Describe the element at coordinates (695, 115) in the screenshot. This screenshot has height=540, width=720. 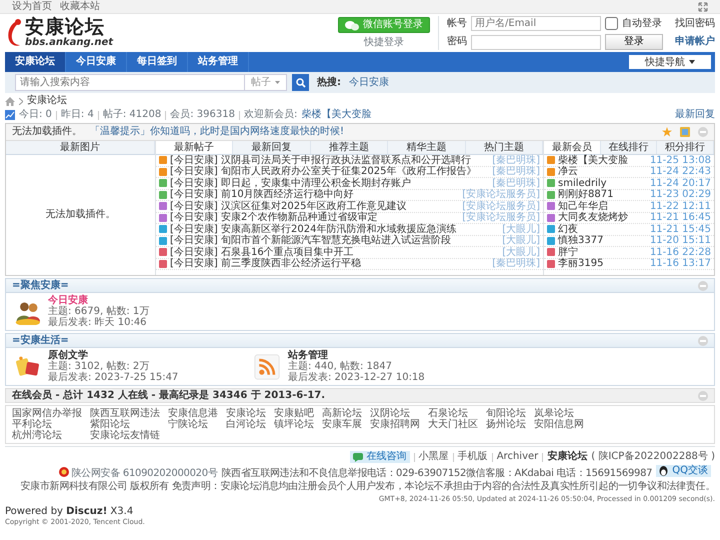
I see `latest-reply-link: 最新回复` at that location.